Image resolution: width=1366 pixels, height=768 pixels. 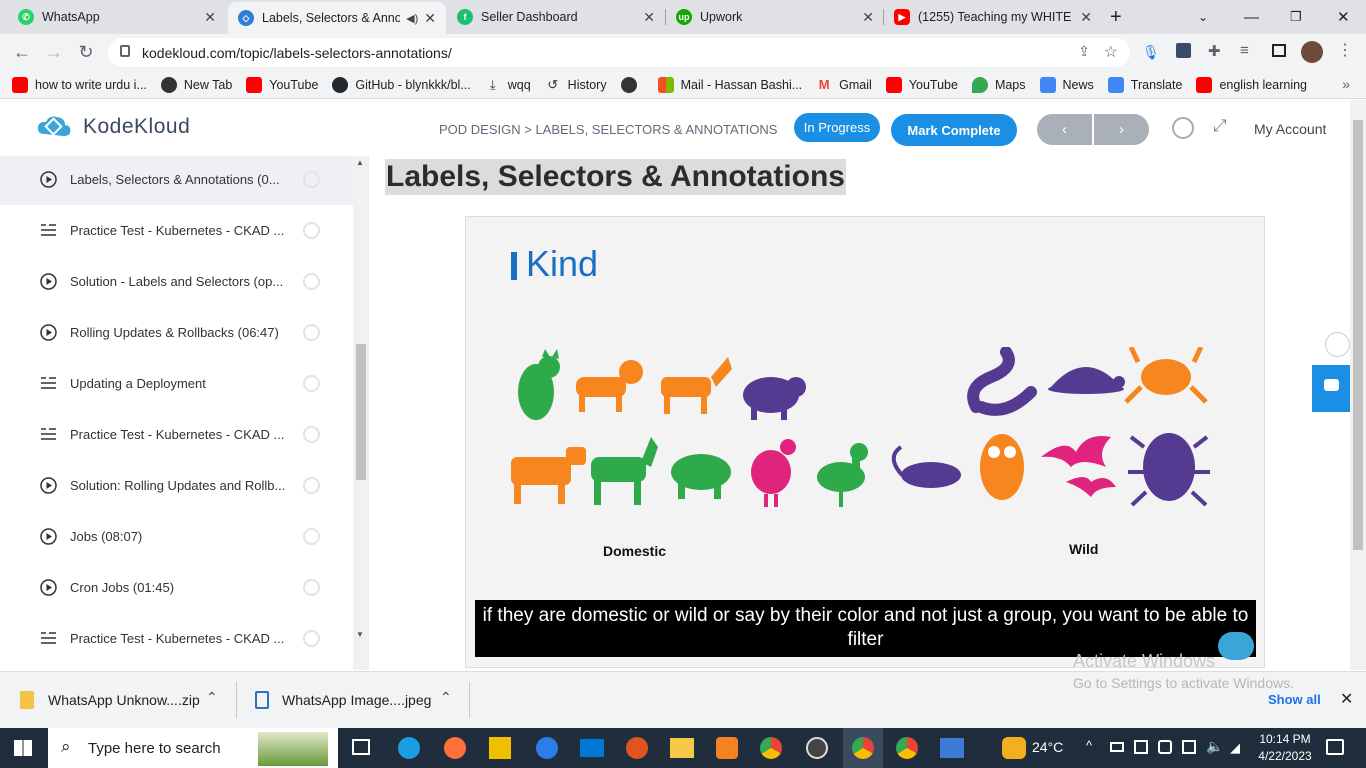 What do you see at coordinates (360, 634) in the screenshot?
I see `scroll-down-icon: ▼` at bounding box center [360, 634].